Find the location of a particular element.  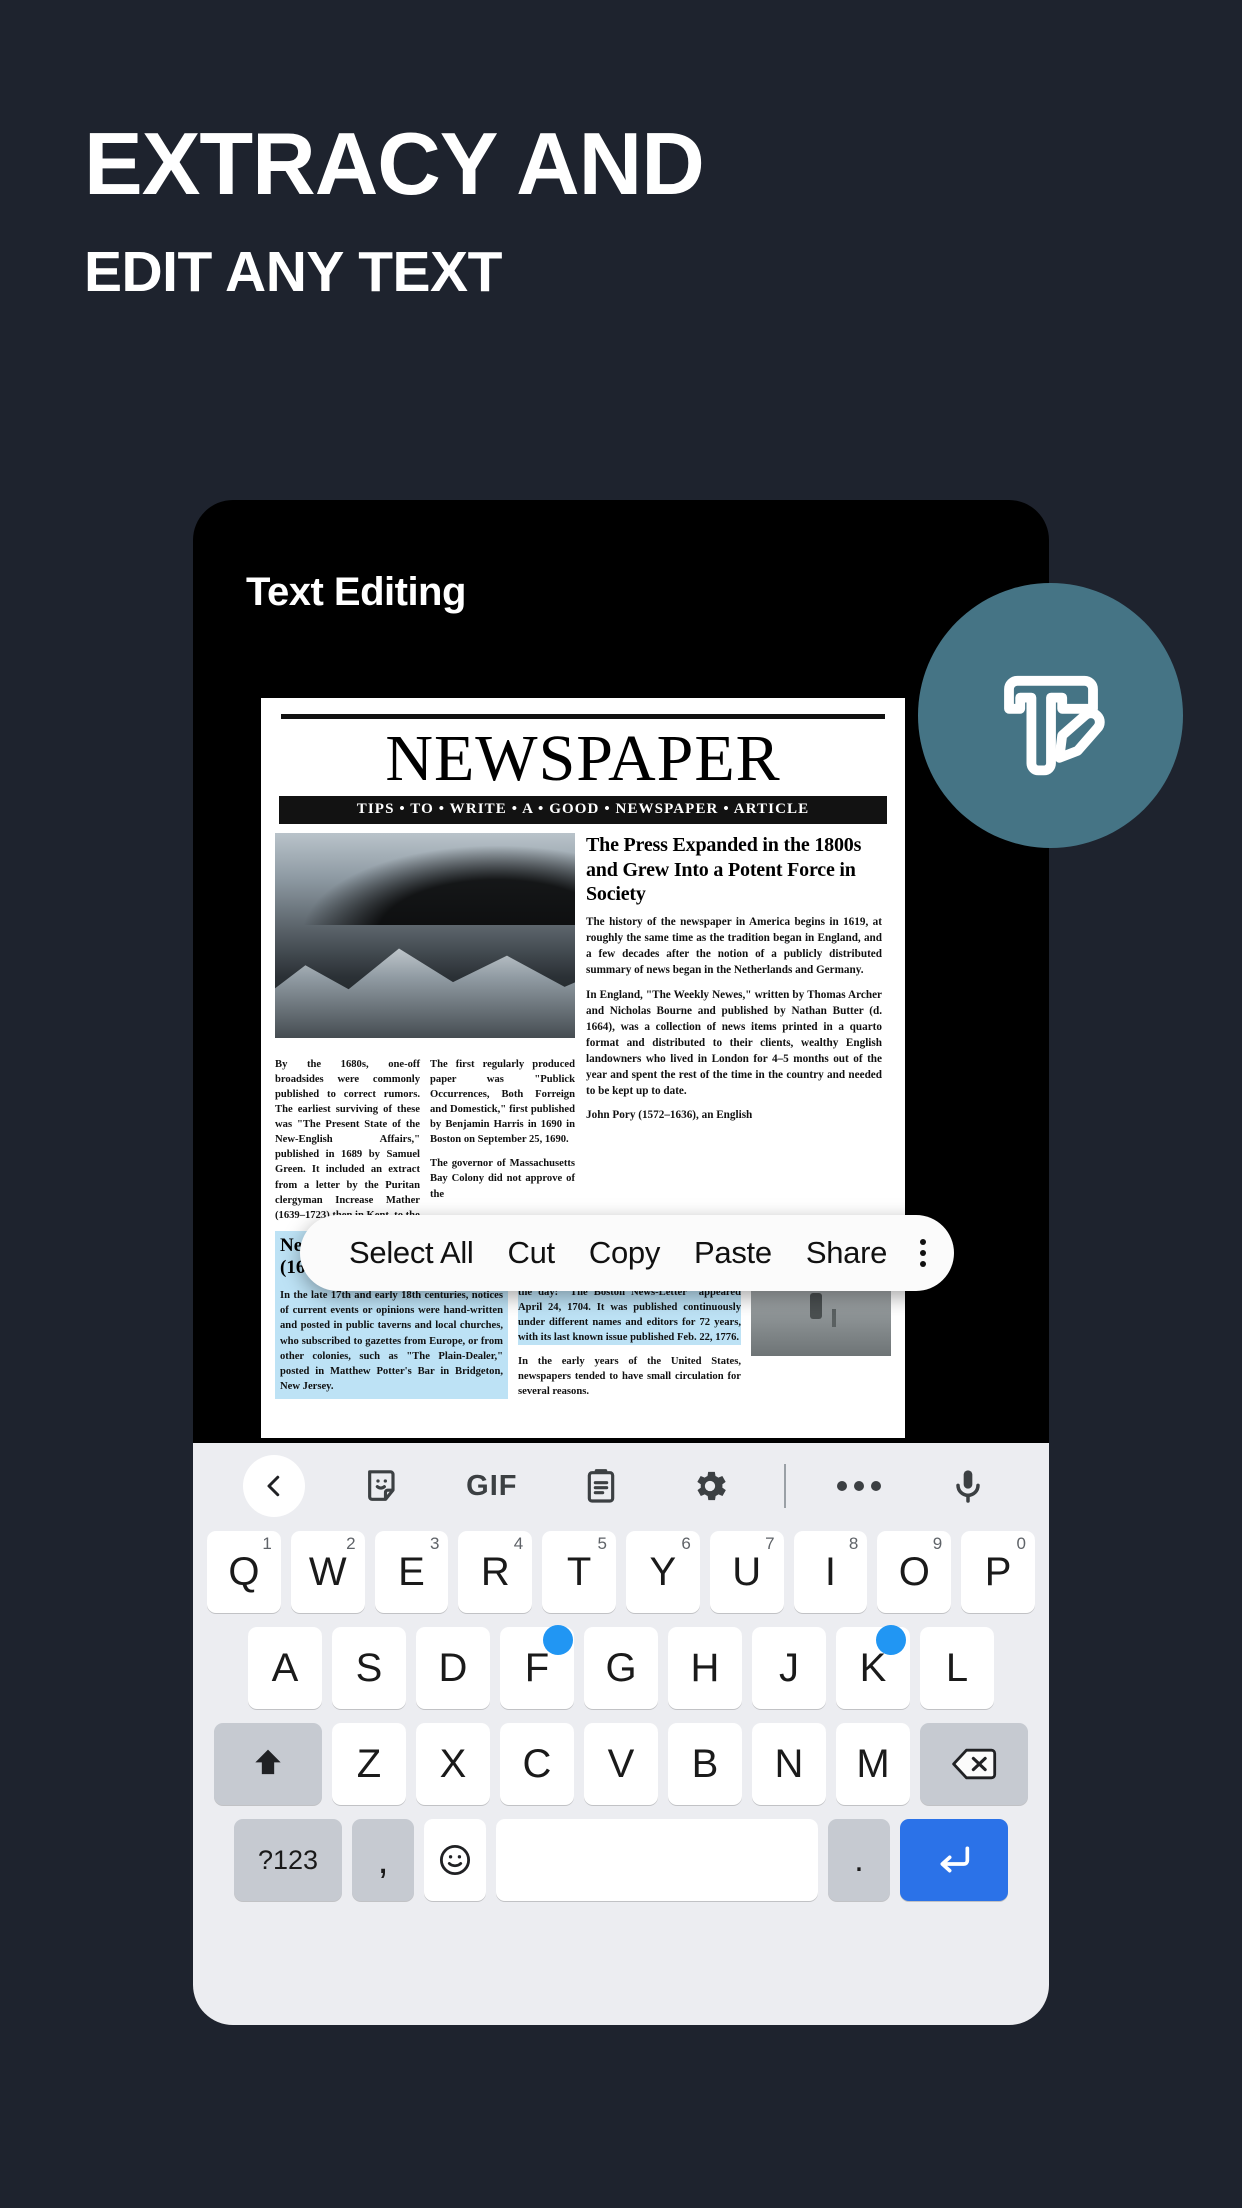

shift-icon is located at coordinates (268, 1764).